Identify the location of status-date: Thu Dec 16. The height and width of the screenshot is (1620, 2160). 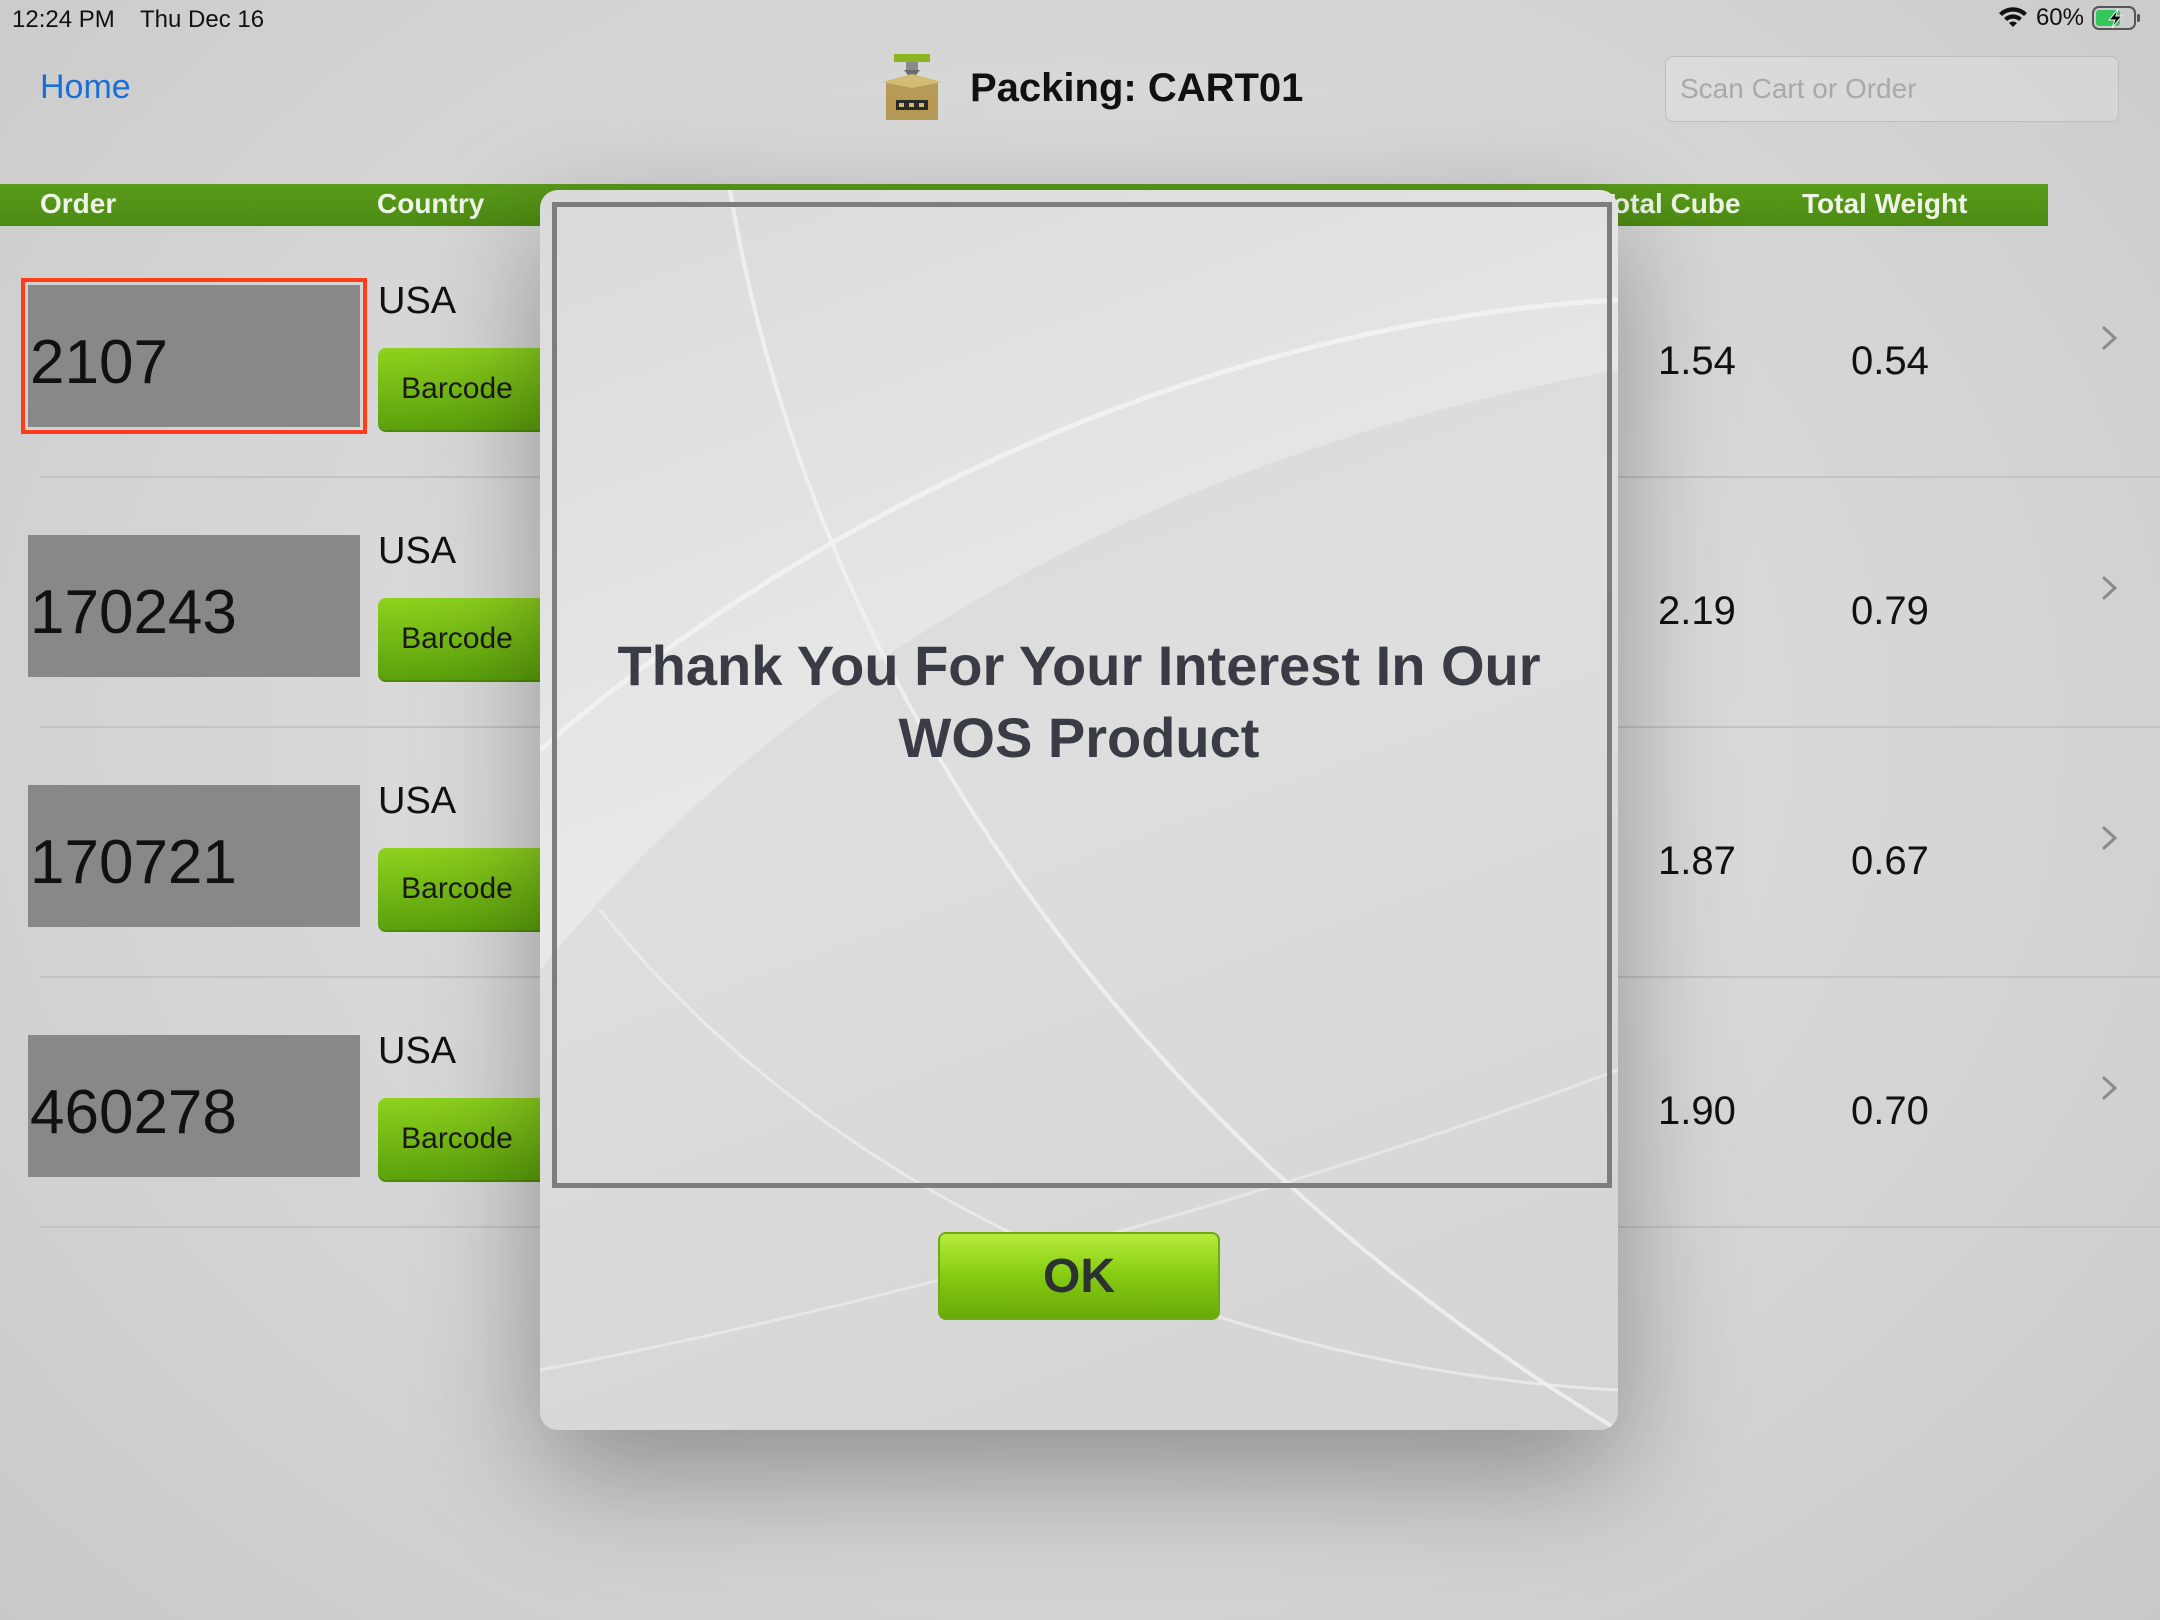
(202, 19).